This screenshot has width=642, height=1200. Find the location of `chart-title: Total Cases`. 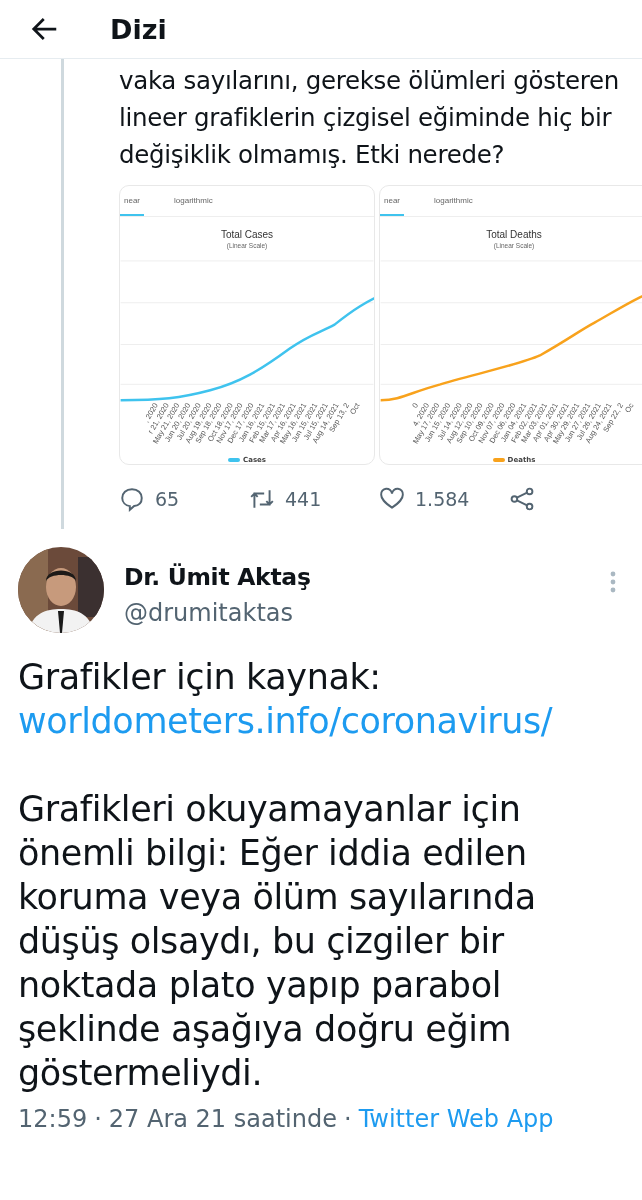

chart-title: Total Cases is located at coordinates (247, 234).